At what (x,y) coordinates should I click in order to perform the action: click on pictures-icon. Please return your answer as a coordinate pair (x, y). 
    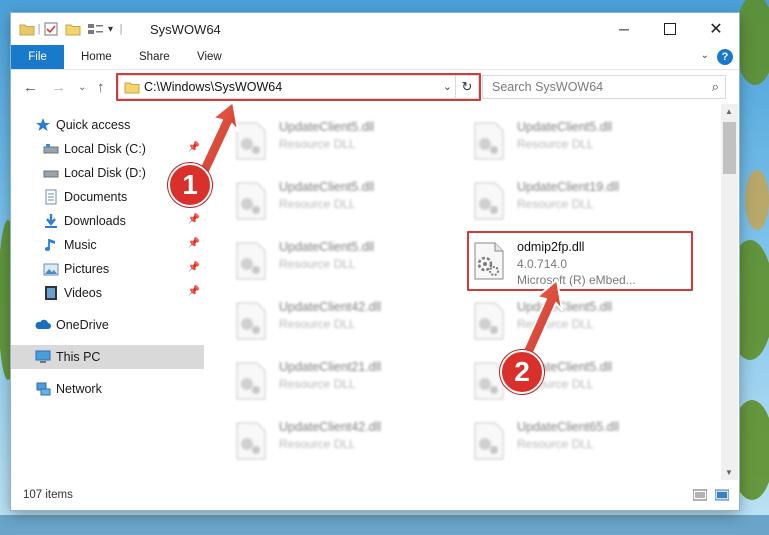
    Looking at the image, I should click on (51, 269).